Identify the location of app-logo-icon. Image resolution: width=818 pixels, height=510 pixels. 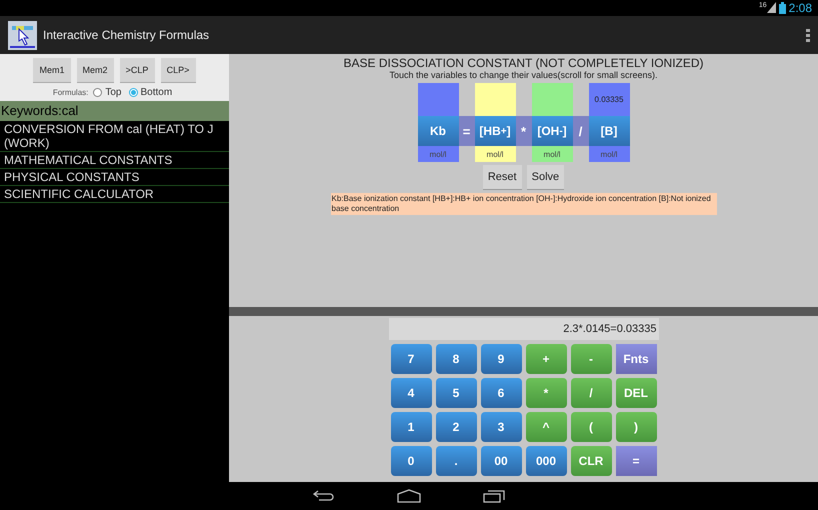
(22, 35).